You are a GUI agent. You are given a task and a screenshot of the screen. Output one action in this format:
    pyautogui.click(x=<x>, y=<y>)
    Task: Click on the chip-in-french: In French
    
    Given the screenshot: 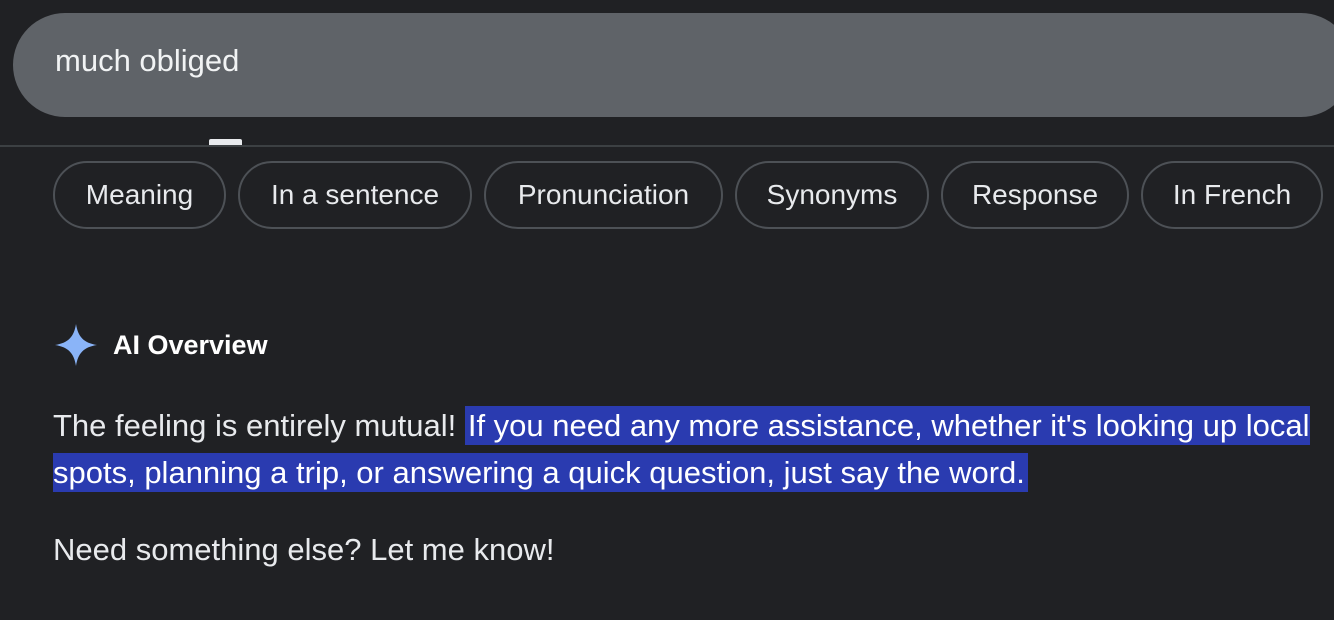 What is the action you would take?
    pyautogui.click(x=1232, y=195)
    